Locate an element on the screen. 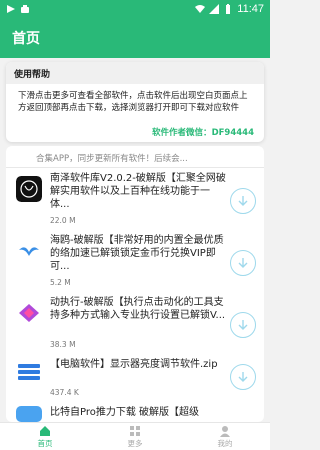 The image size is (320, 450). list-item: 【电脑软件】显示器亮度调节软件.zip 437.4 K is located at coordinates (135, 378).